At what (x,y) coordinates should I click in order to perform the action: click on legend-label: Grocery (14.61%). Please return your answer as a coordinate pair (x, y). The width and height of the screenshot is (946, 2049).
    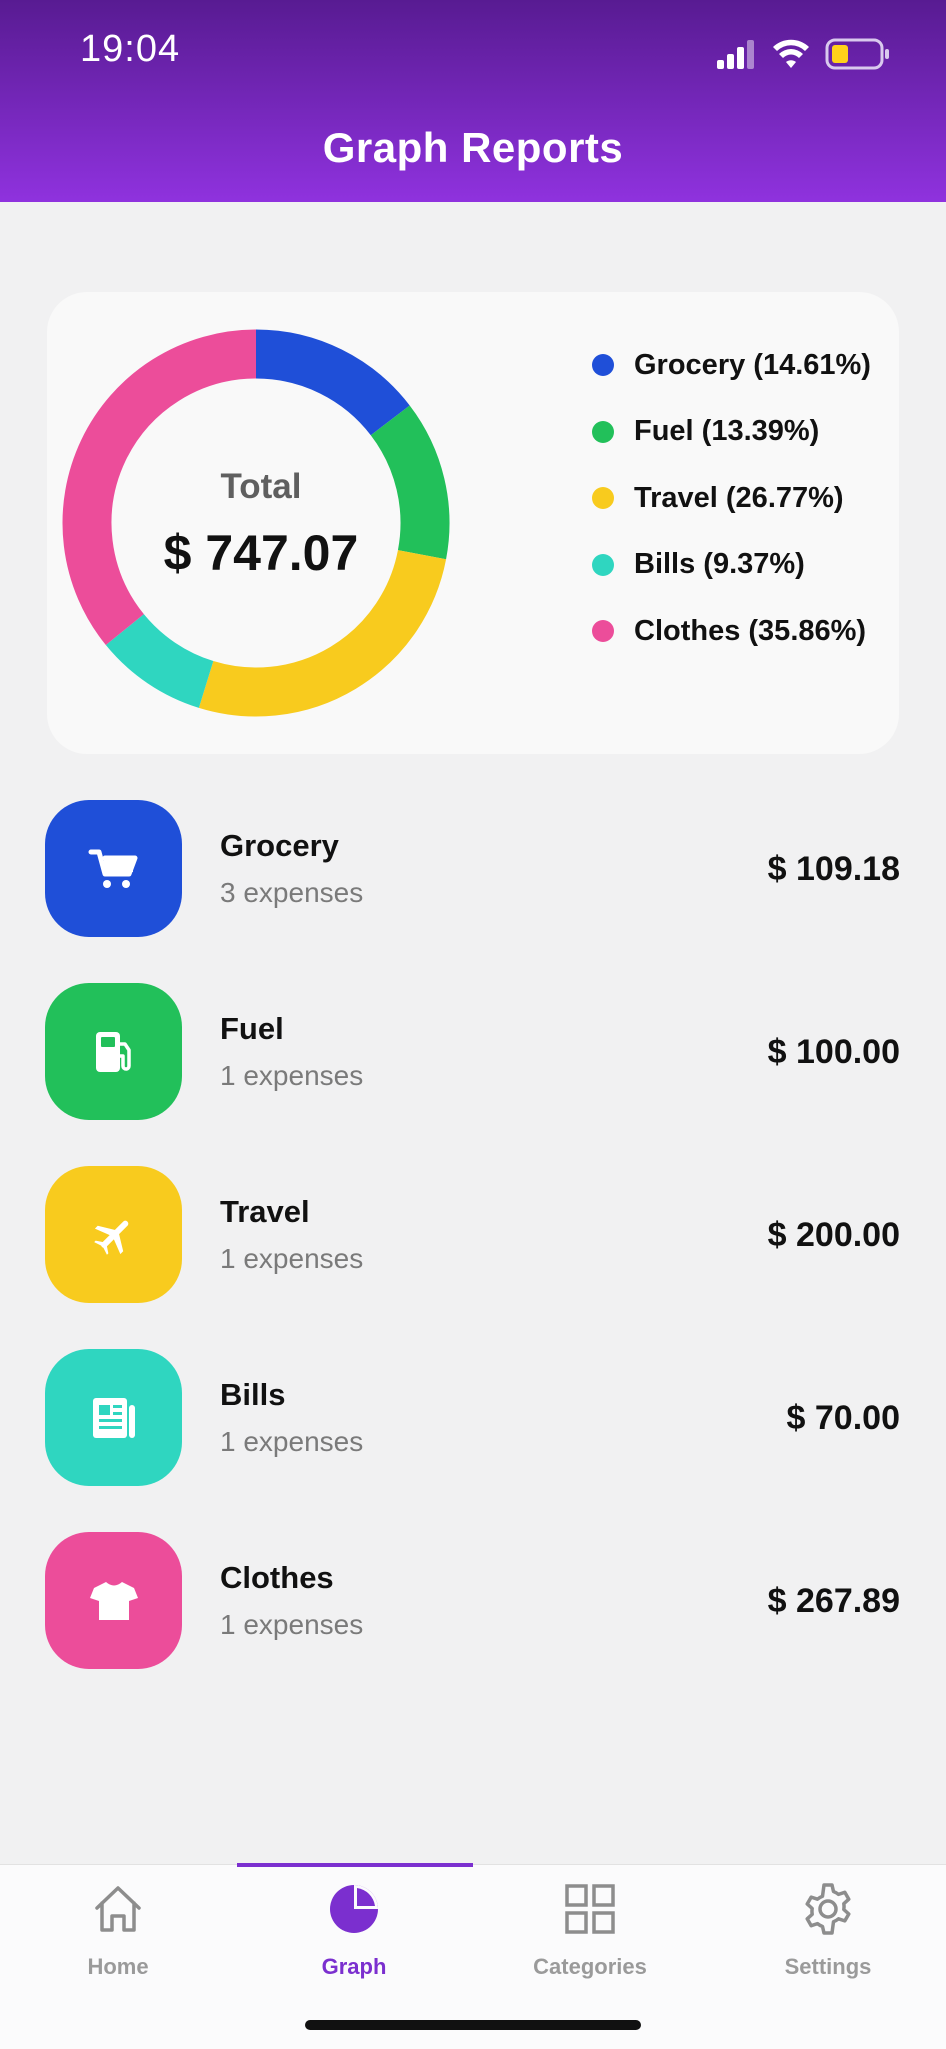
    Looking at the image, I should click on (752, 364).